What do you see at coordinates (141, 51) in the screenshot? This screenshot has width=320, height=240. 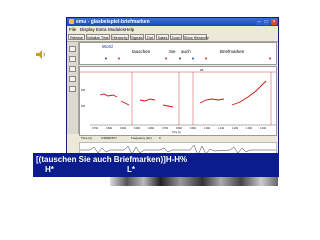 I see `word-tauschen: tauschen` at bounding box center [141, 51].